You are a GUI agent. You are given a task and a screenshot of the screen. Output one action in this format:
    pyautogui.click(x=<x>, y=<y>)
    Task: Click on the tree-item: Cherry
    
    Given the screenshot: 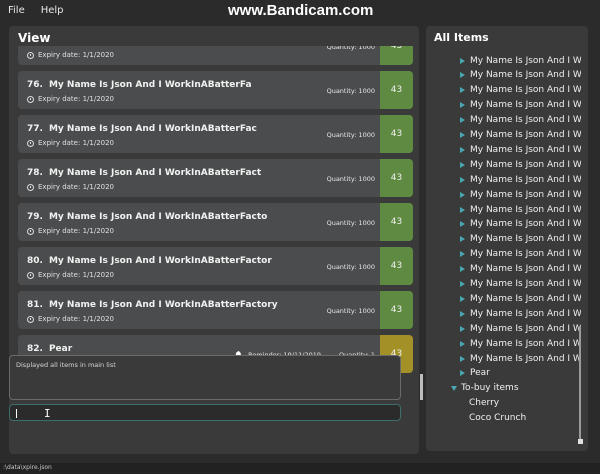 What is the action you would take?
    pyautogui.click(x=484, y=403)
    